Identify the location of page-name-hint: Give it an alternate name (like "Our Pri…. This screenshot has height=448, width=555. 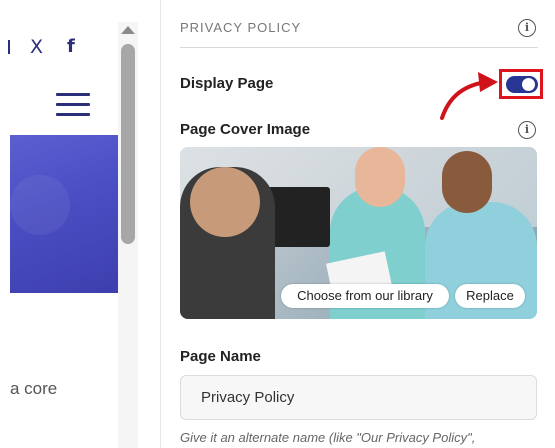
(328, 437).